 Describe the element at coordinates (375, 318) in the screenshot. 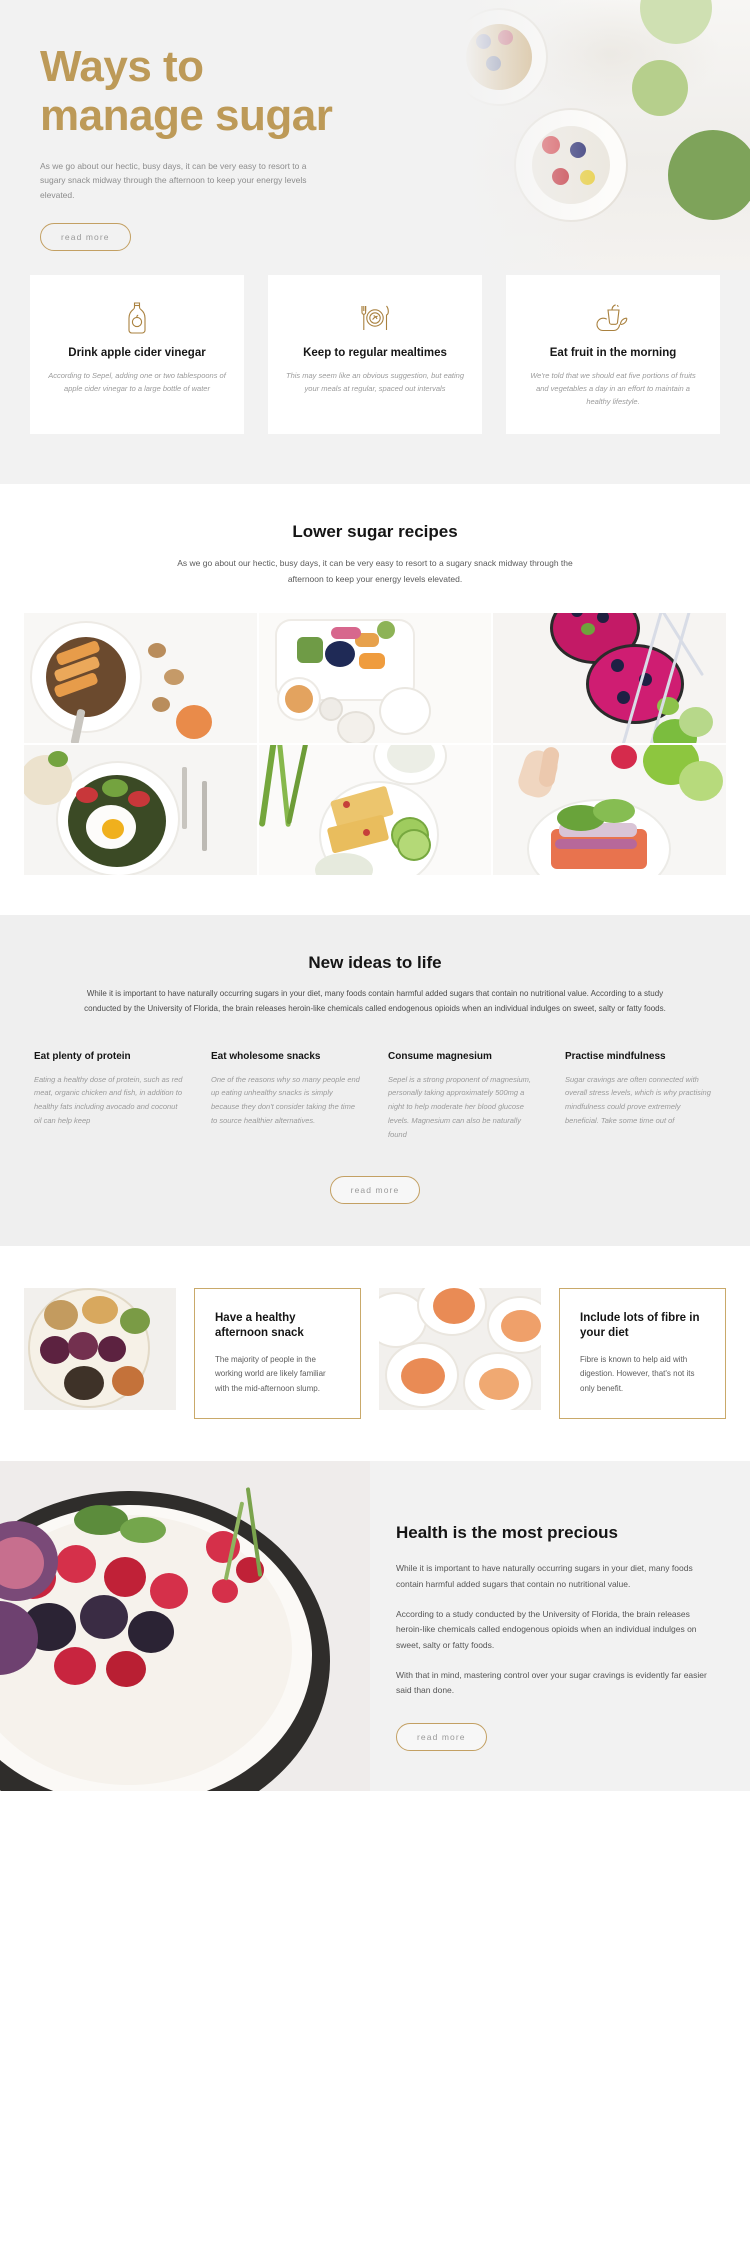

I see `plate-cutlery-icon` at that location.